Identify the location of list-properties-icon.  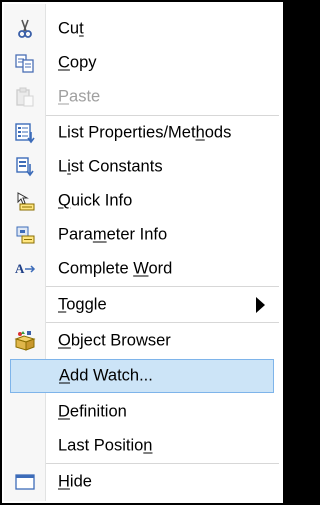
(25, 133).